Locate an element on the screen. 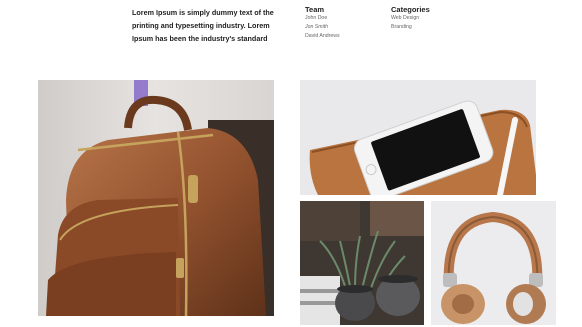 This screenshot has height=327, width=582. team-member-link: John Doe is located at coordinates (316, 18).